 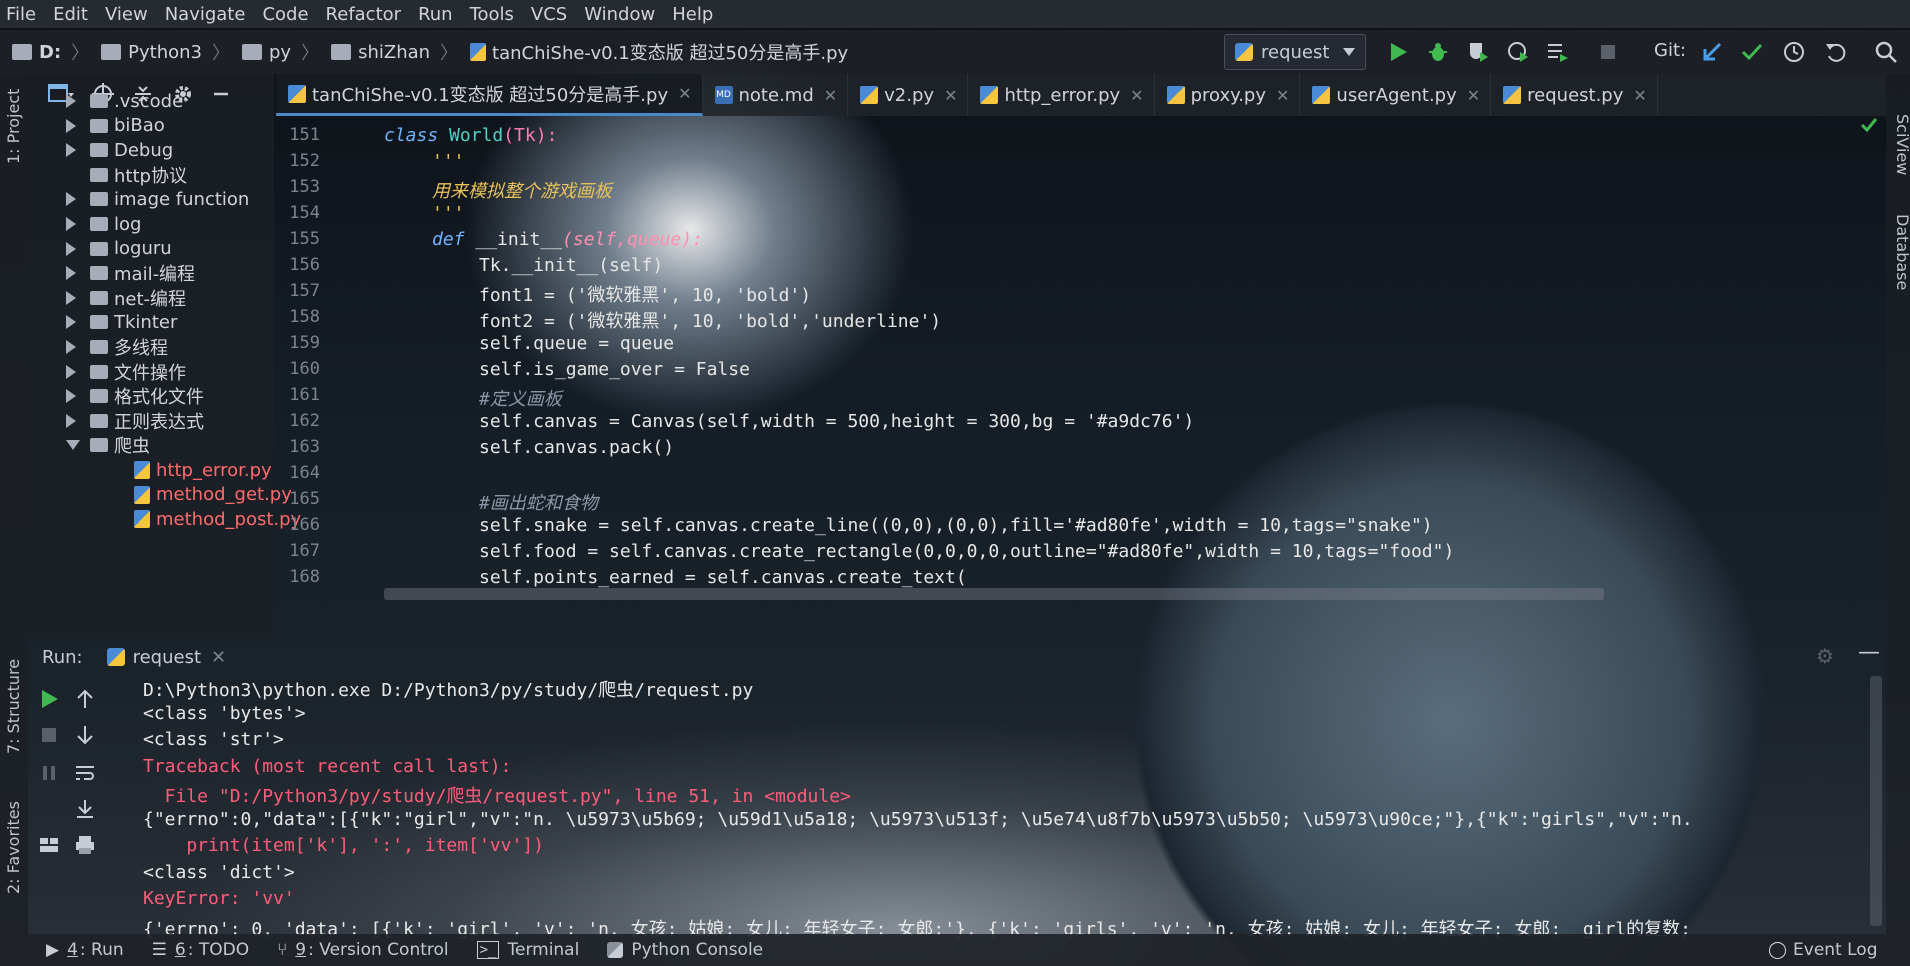 What do you see at coordinates (304, 161) in the screenshot?
I see `line-number: 152` at bounding box center [304, 161].